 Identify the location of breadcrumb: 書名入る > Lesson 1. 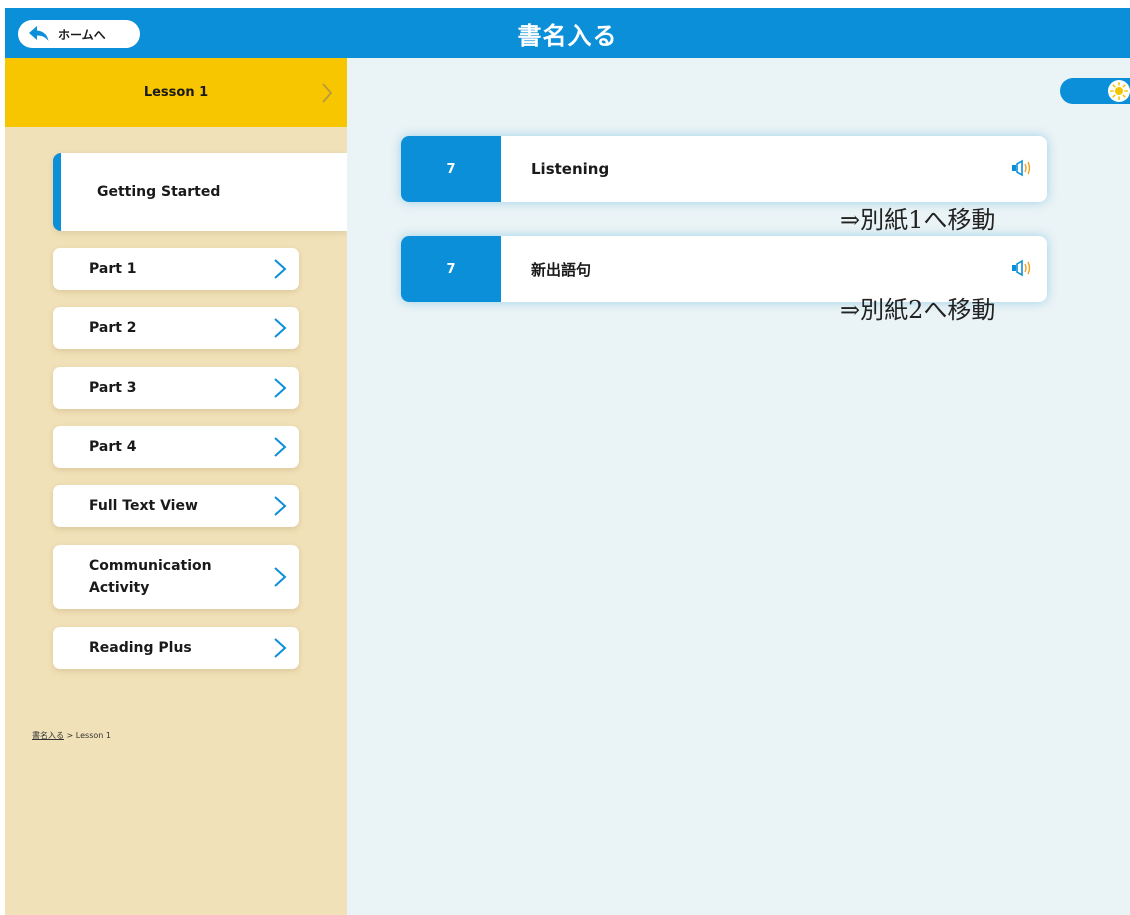
(71, 735).